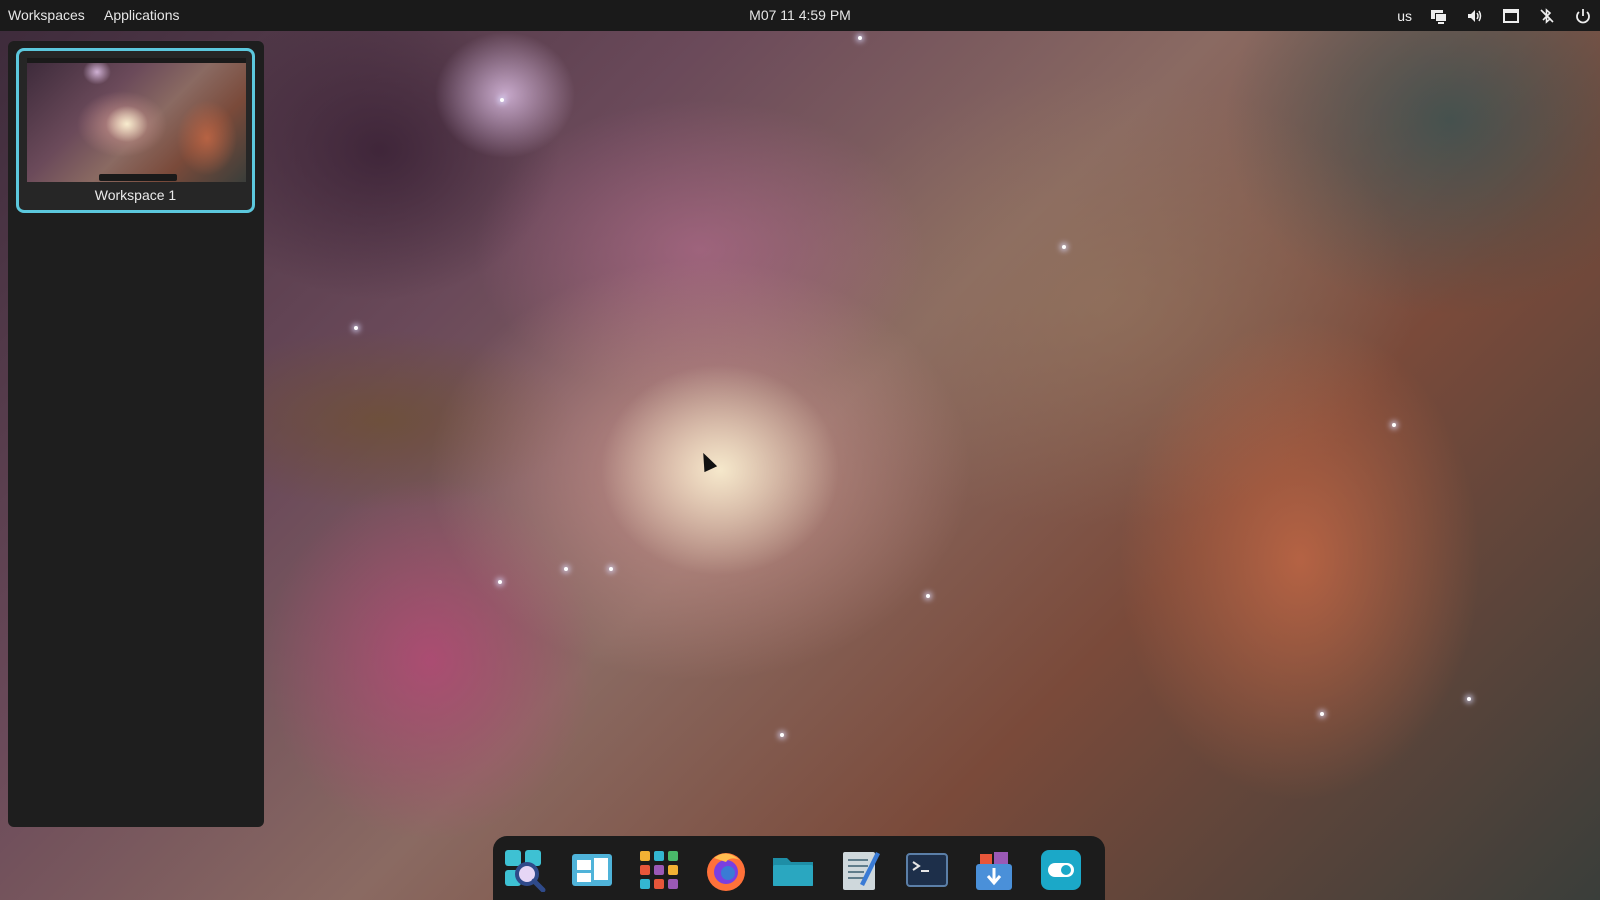  Describe the element at coordinates (138, 177) in the screenshot. I see `preview-dock` at that location.